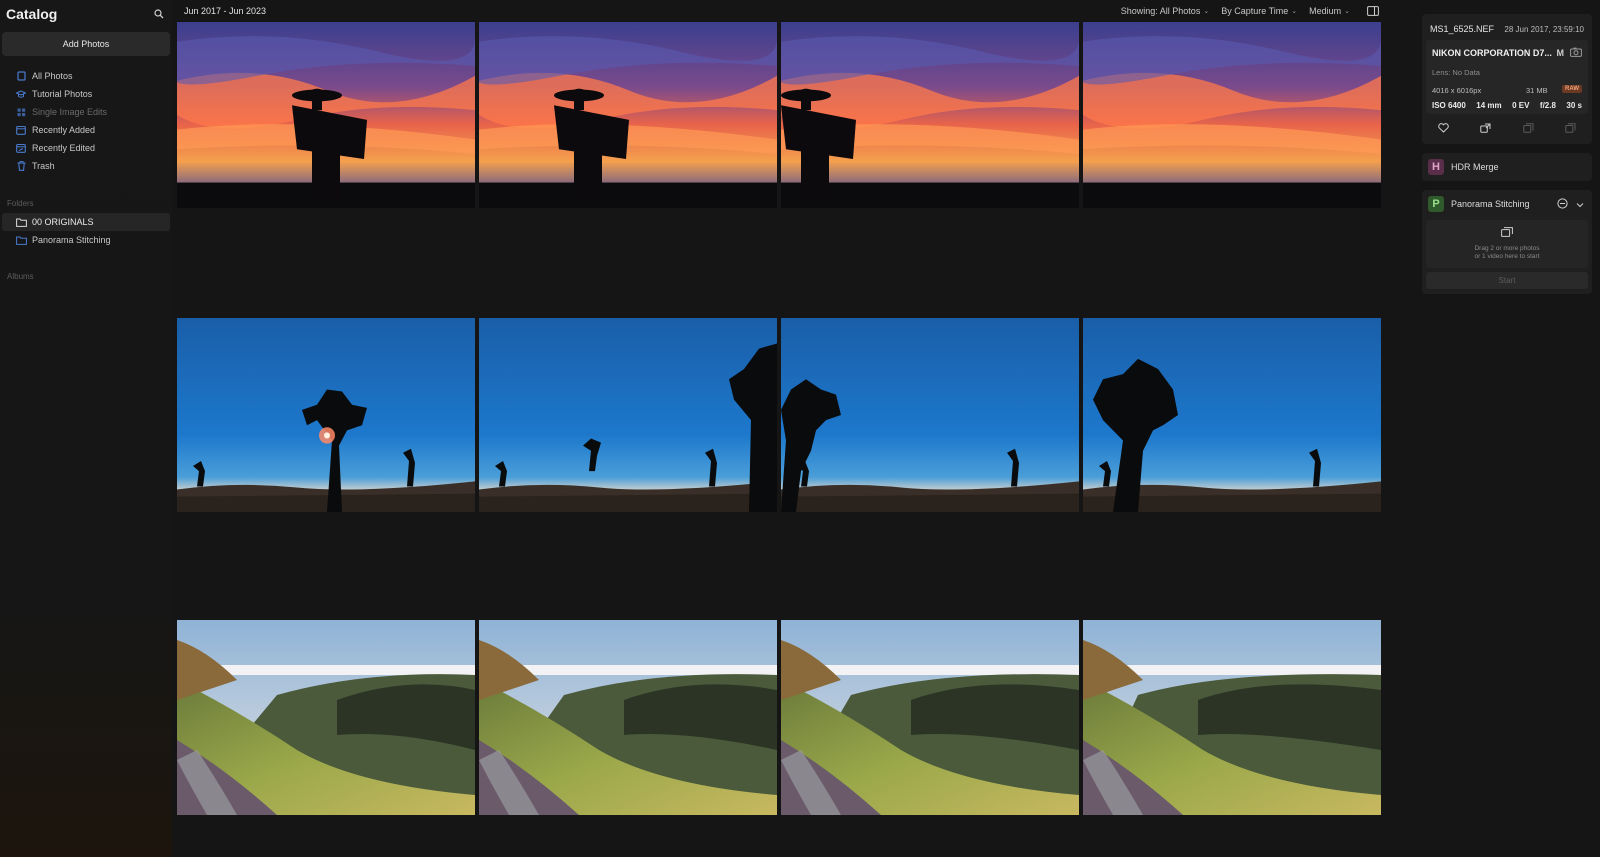 This screenshot has width=1600, height=857. Describe the element at coordinates (1507, 248) in the screenshot. I see `drop-hint-line-1: Drag 2 or more photos` at that location.